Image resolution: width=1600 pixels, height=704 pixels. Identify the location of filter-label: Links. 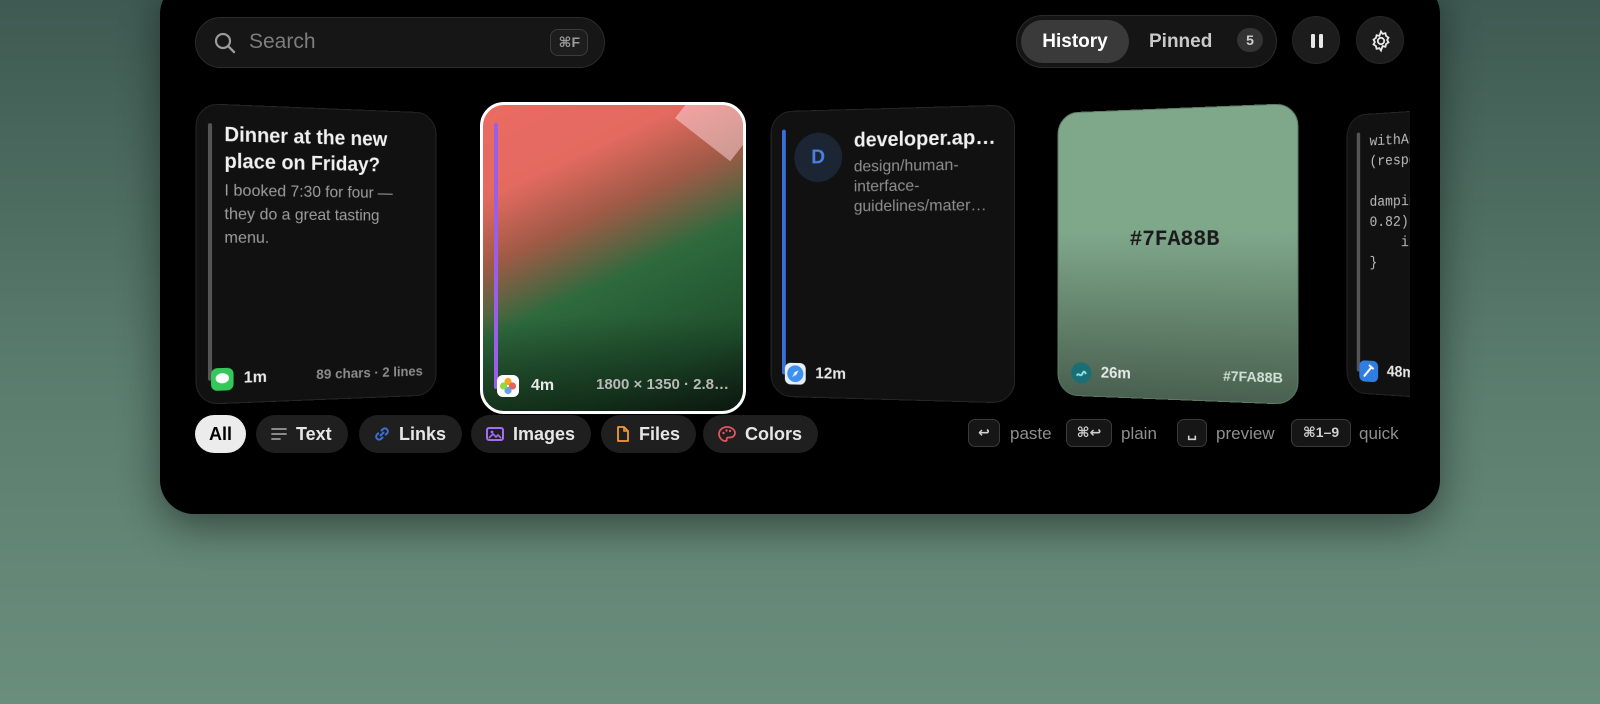
(423, 434).